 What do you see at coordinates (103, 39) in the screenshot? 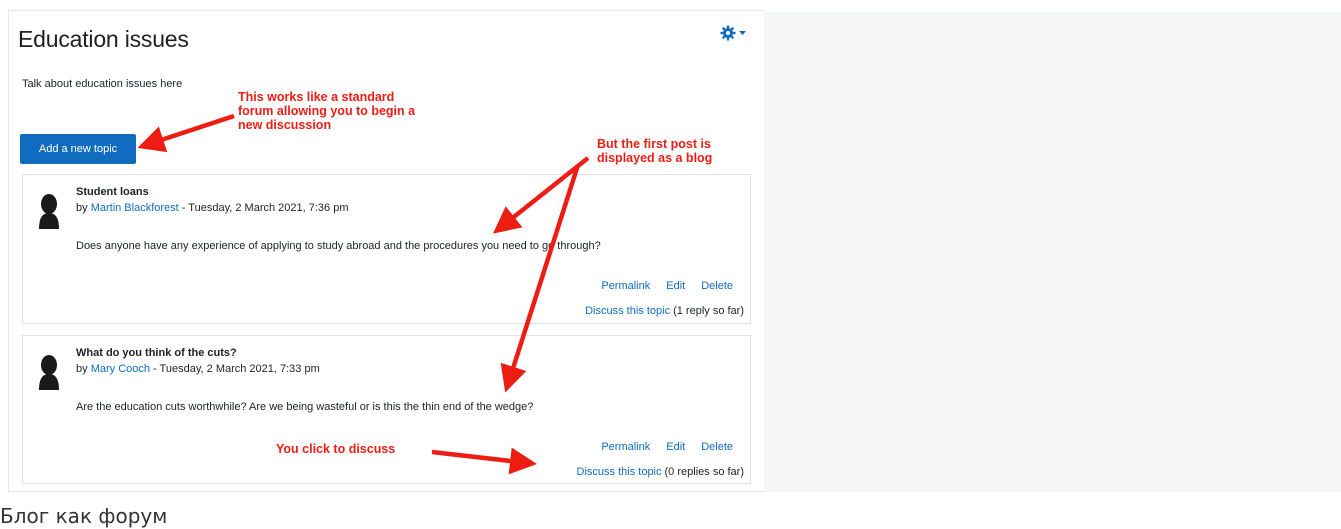
I see `page-title: Education issues` at bounding box center [103, 39].